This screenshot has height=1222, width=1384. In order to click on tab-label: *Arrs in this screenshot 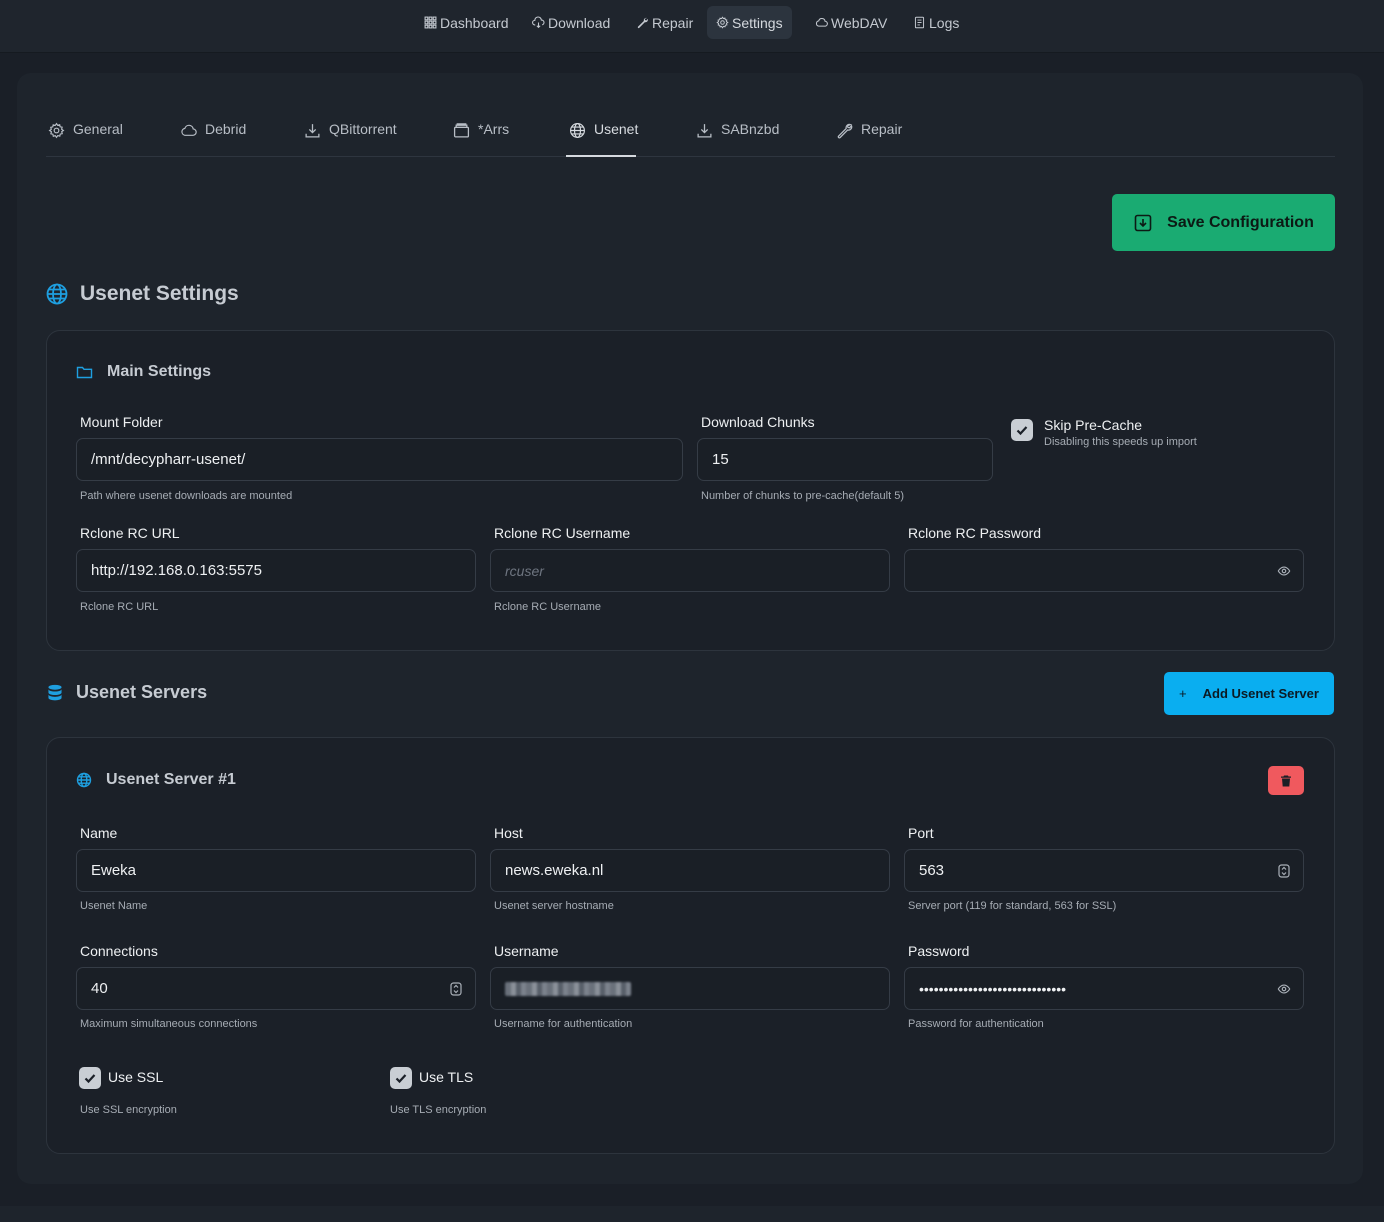, I will do `click(494, 129)`.